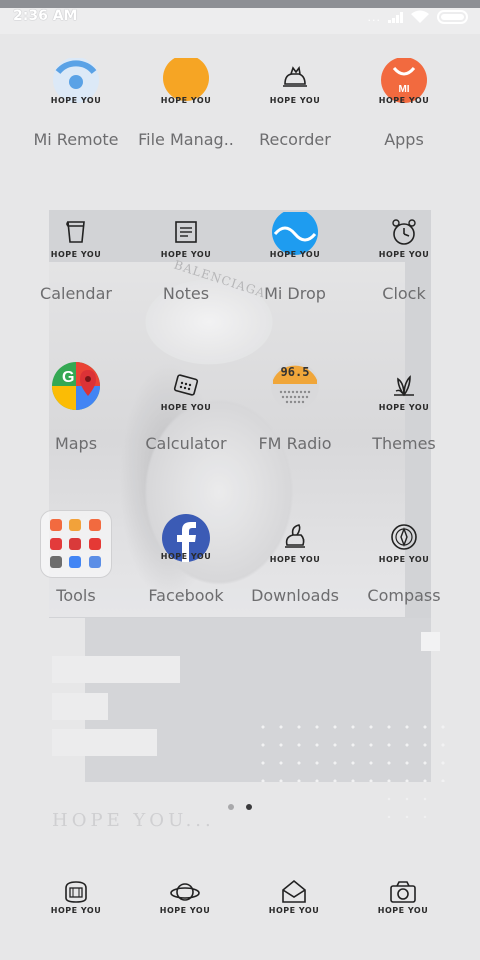 The width and height of the screenshot is (480, 960). I want to click on browser-planet-icon, so click(185, 892).